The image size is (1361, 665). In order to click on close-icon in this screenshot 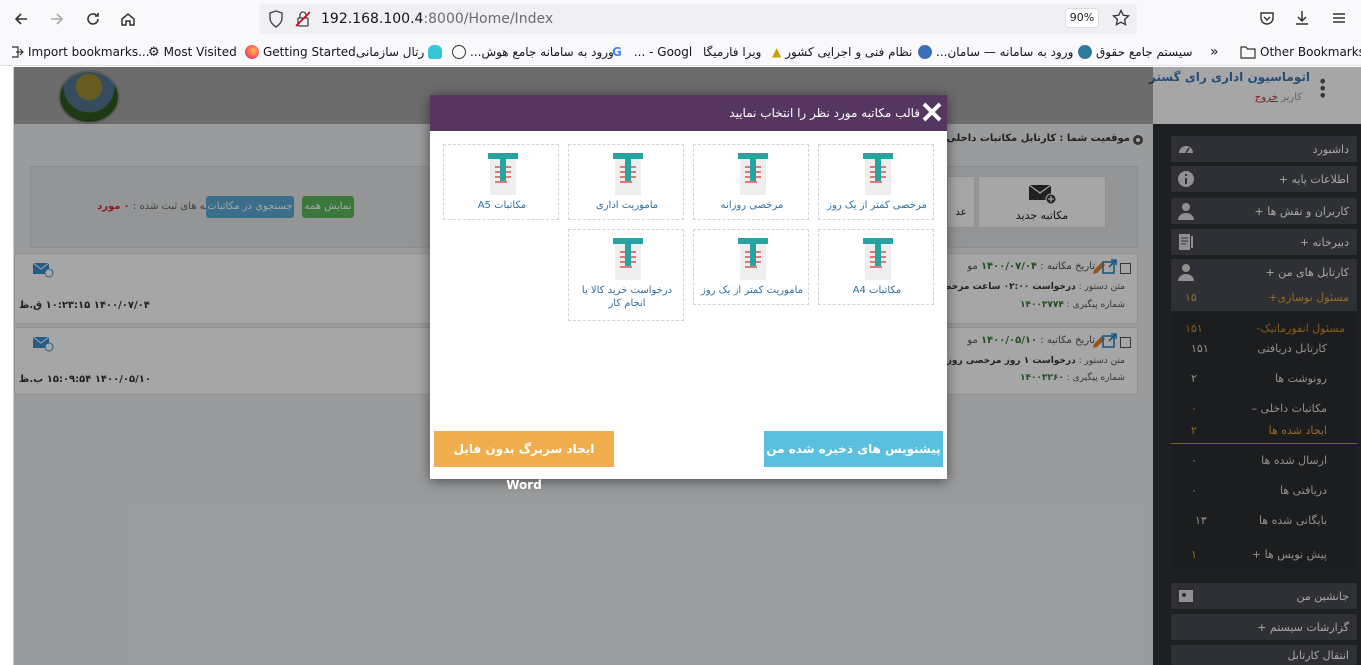, I will do `click(932, 112)`.